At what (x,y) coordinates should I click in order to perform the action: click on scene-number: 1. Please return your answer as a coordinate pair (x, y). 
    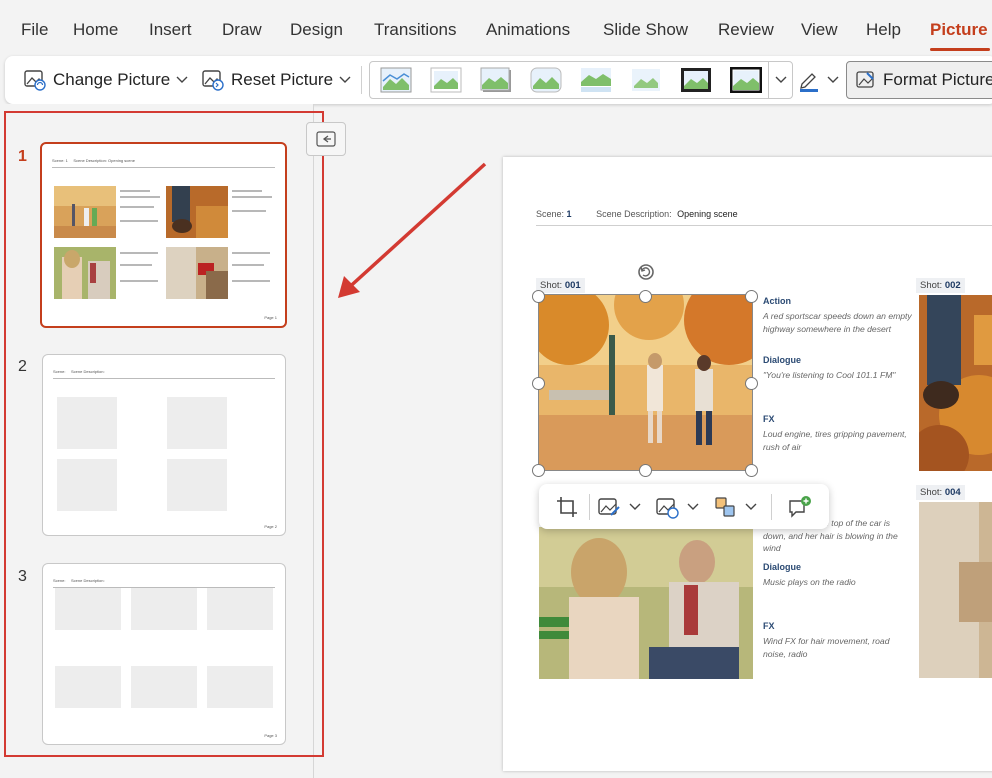
    Looking at the image, I should click on (569, 214).